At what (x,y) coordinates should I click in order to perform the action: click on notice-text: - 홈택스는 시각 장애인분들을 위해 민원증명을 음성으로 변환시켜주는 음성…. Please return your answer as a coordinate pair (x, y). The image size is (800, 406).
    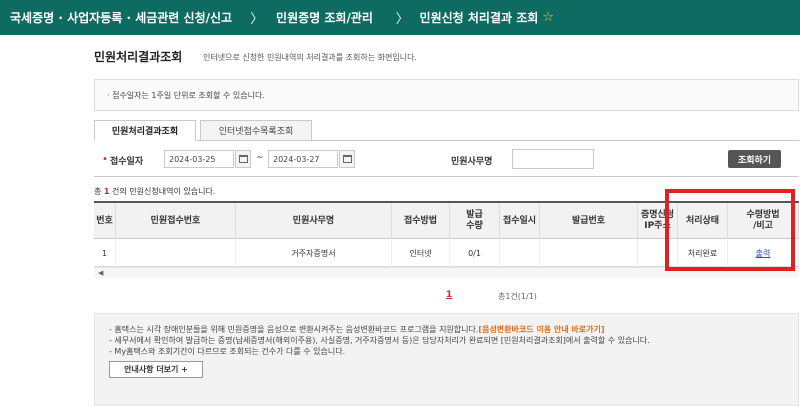
    Looking at the image, I should click on (294, 329).